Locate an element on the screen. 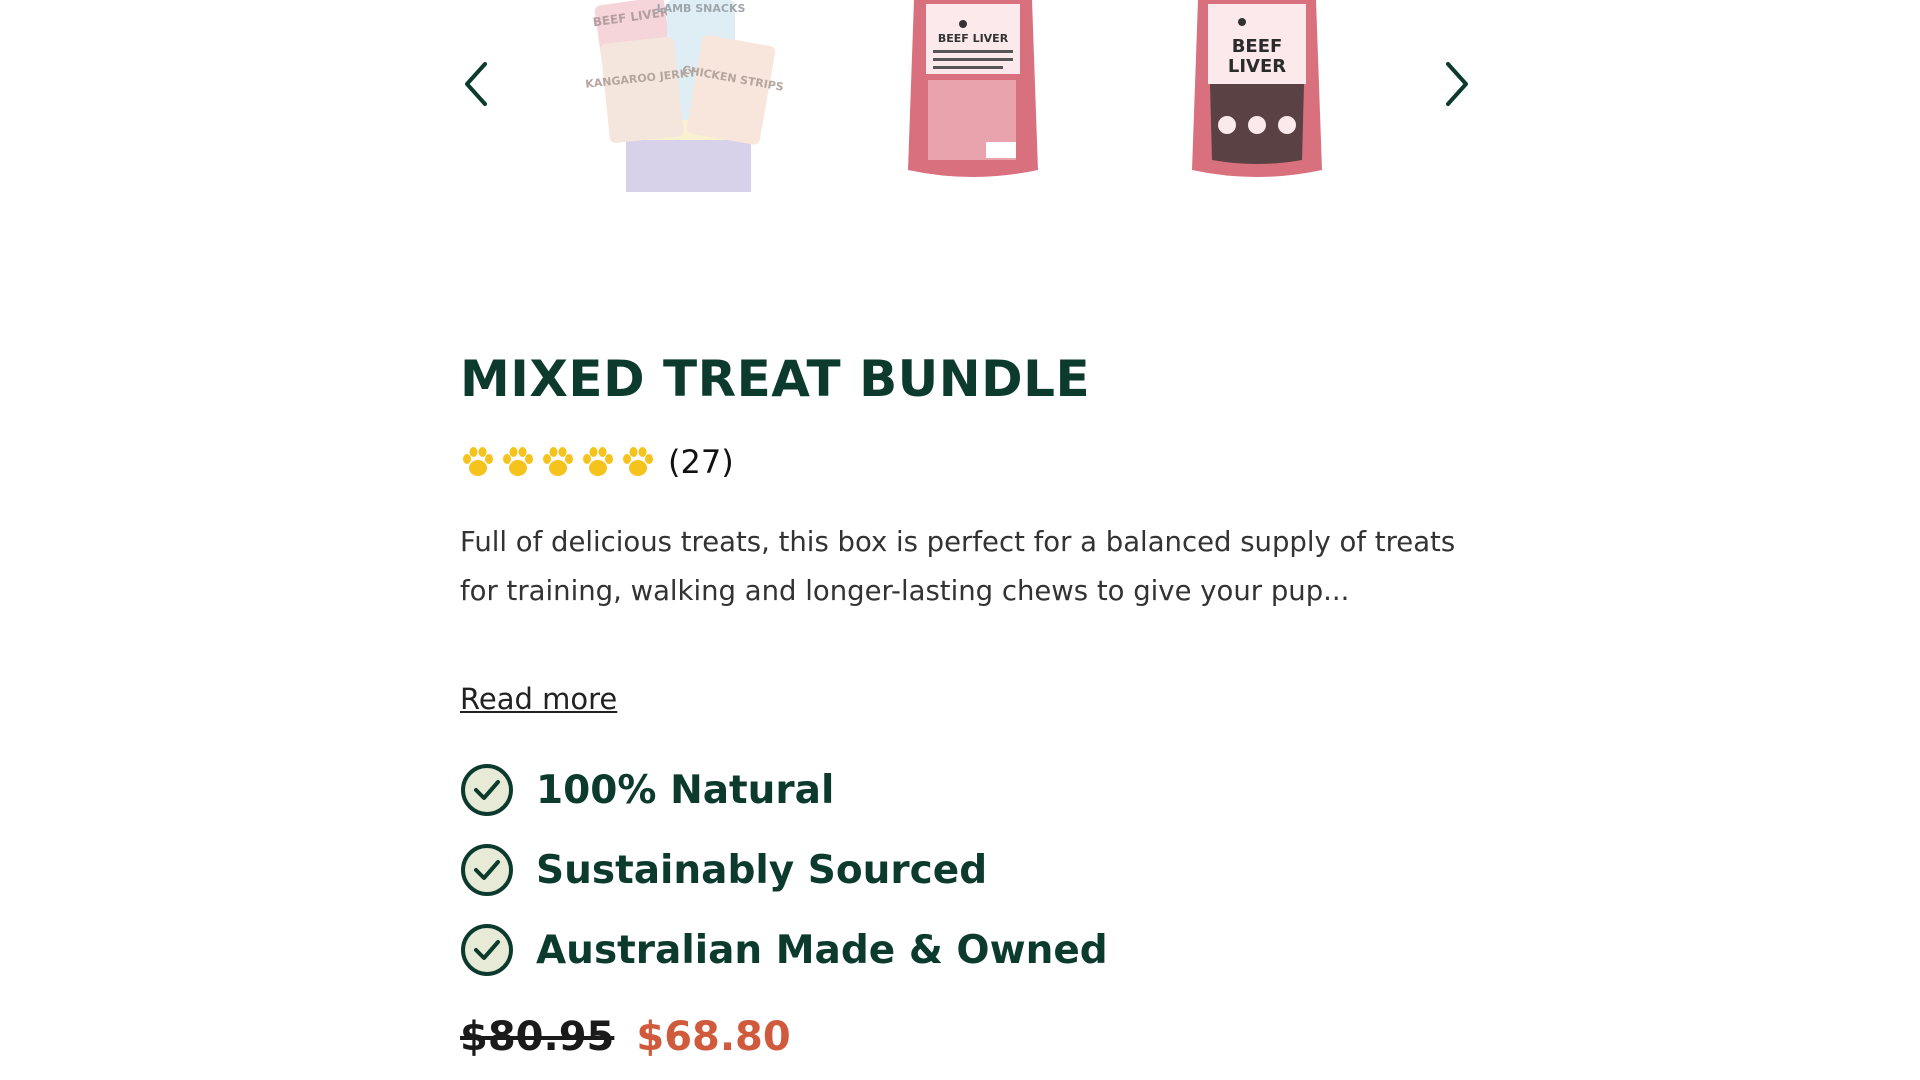  chevron-right-icon is located at coordinates (1457, 84).